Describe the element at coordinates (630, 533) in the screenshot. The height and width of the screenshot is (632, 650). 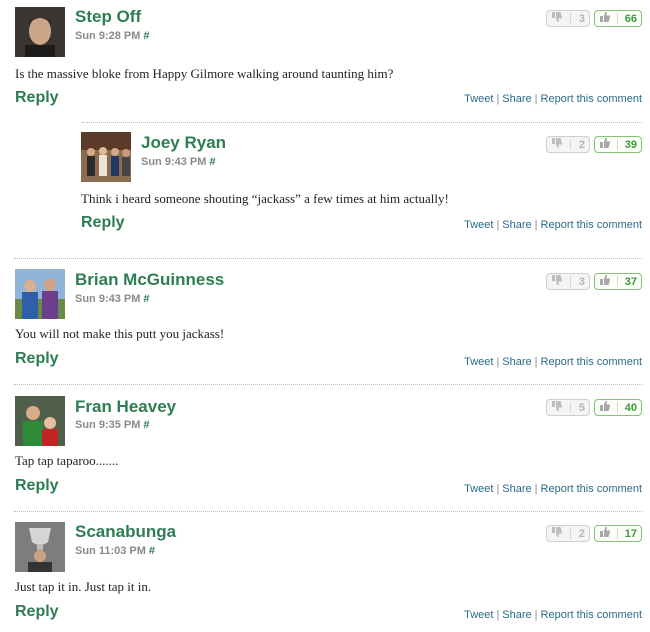
I see `up-count: 17` at that location.